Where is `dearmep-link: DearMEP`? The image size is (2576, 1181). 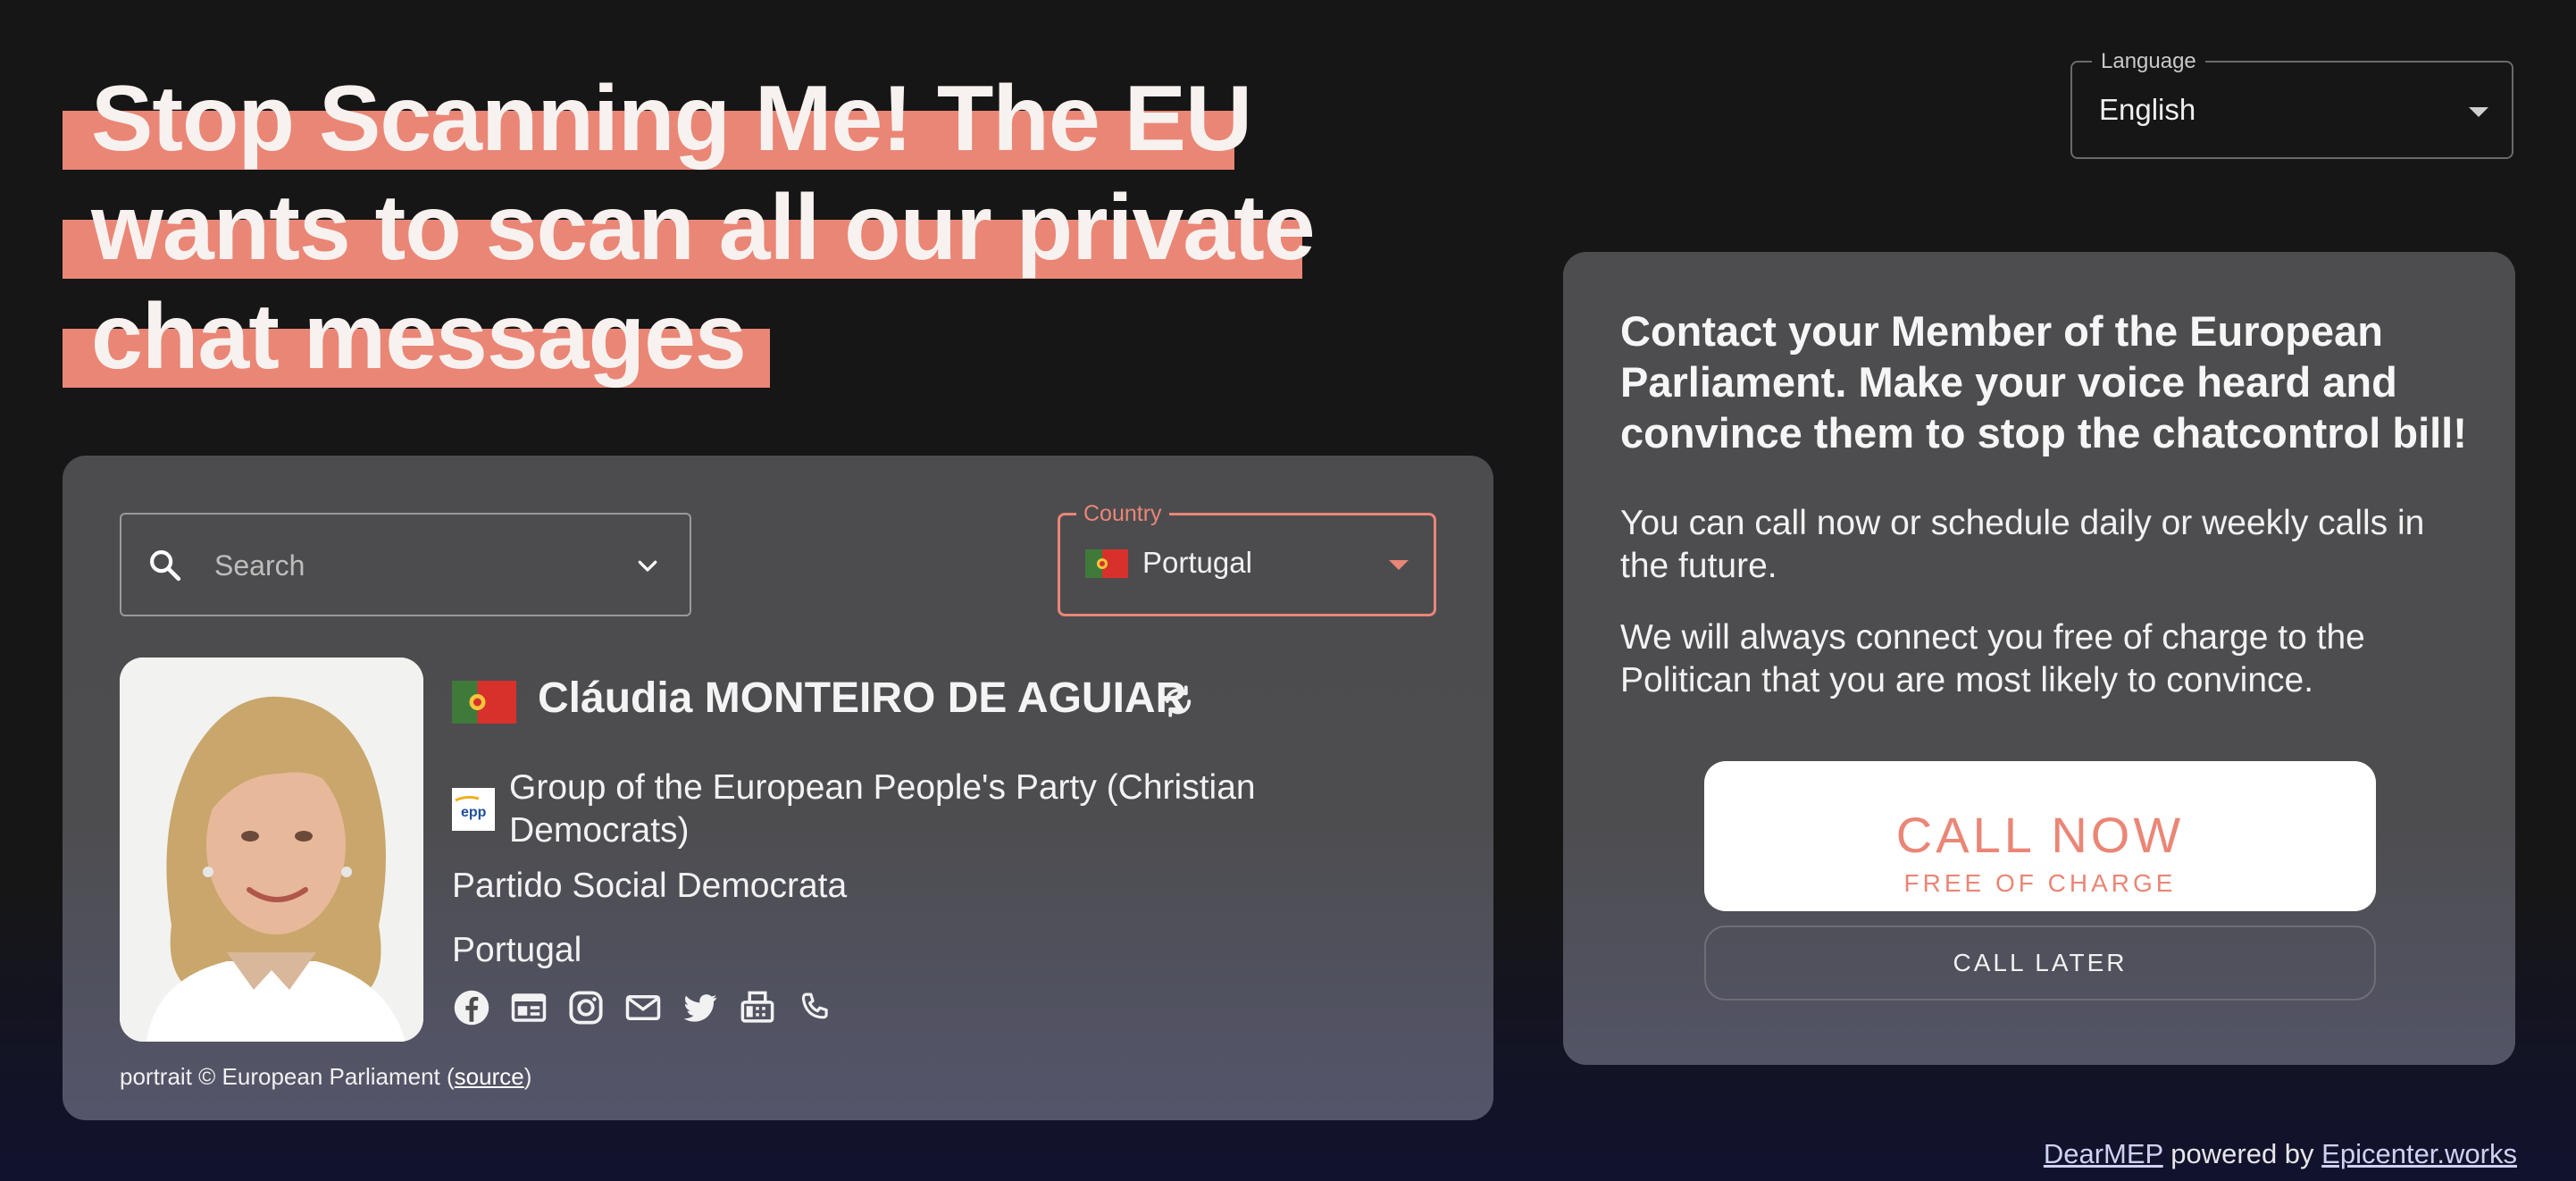
dearmep-link: DearMEP is located at coordinates (2104, 1153).